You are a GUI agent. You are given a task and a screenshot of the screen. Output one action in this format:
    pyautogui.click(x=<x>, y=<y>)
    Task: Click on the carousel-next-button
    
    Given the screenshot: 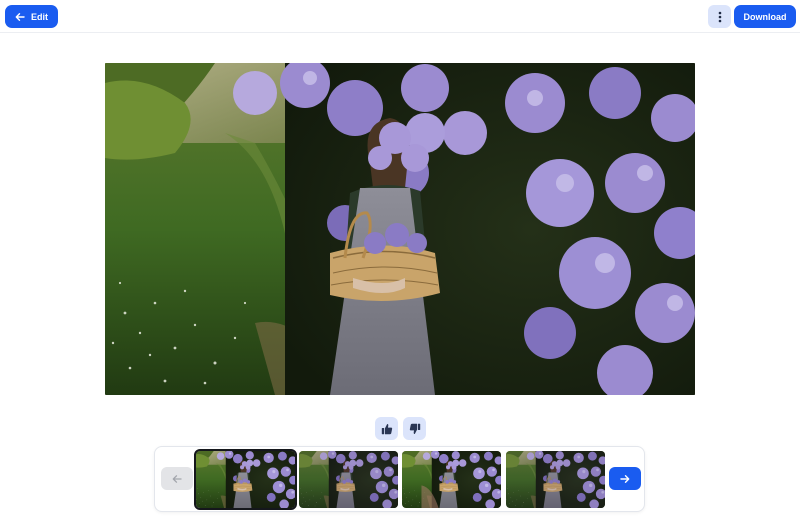 What is the action you would take?
    pyautogui.click(x=625, y=478)
    